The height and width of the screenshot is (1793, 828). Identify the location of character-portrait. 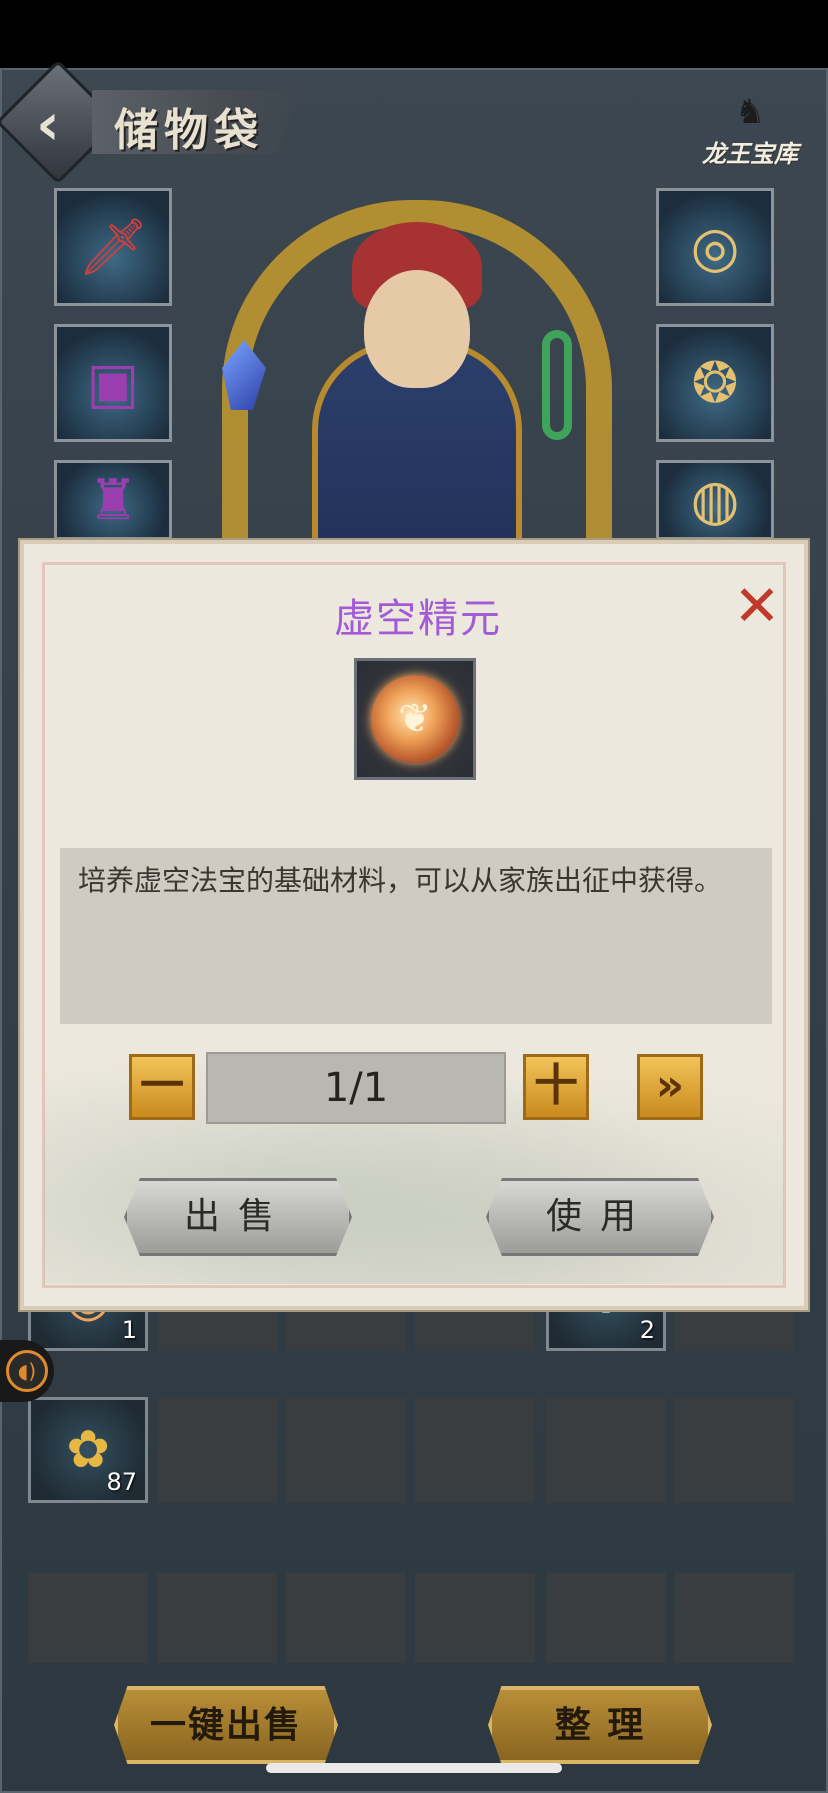
(417, 370).